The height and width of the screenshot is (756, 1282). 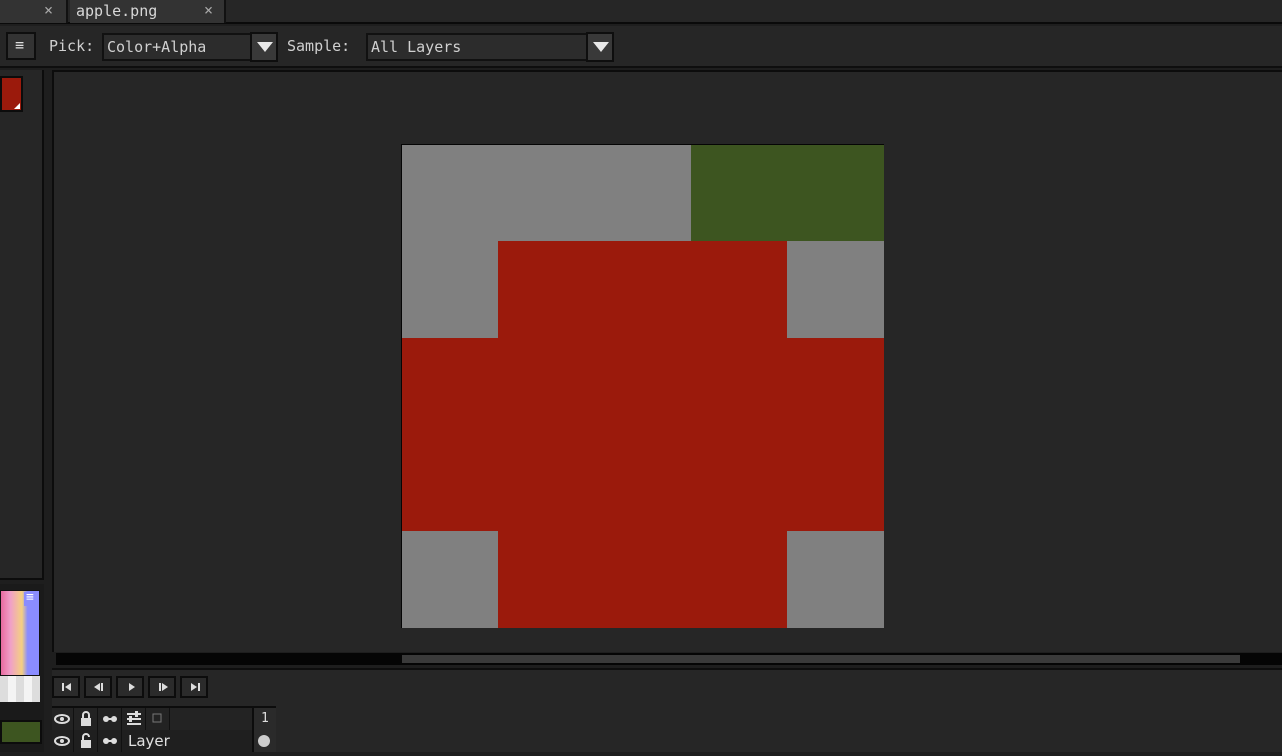 I want to click on prev-frame-icon, so click(x=98, y=687).